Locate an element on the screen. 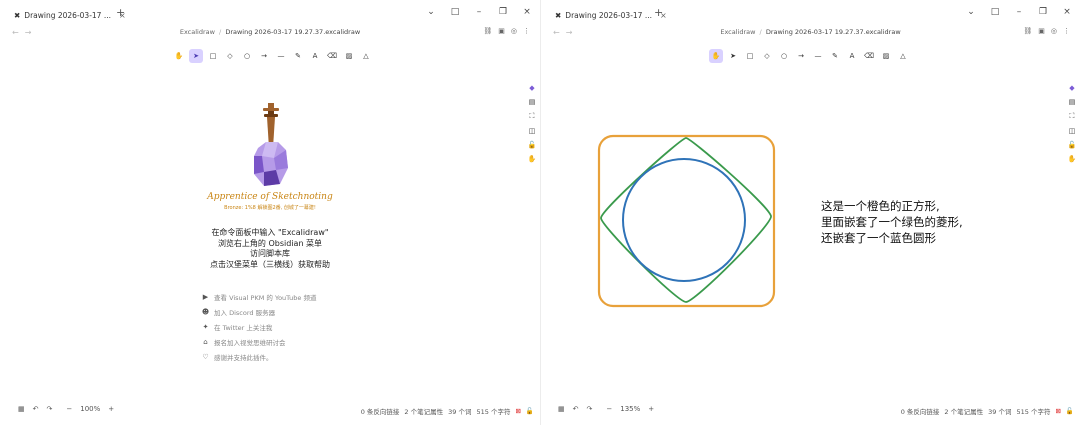 This screenshot has width=1080, height=425. link-label: 在 Twitter 上关注我 is located at coordinates (243, 327).